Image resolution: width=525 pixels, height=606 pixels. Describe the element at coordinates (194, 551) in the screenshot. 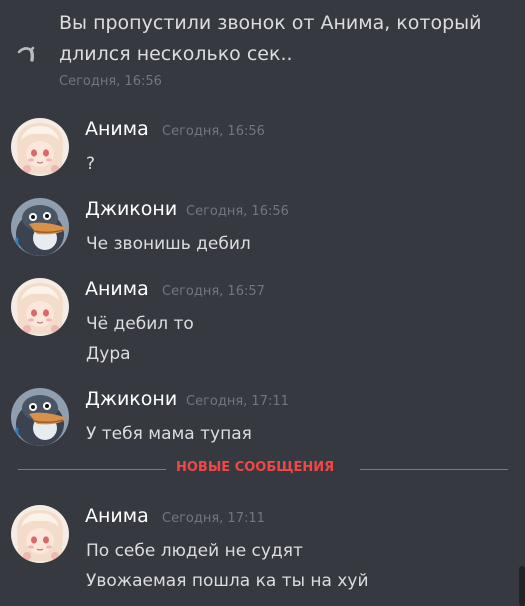

I see `message-text: По себе людей не судят` at that location.